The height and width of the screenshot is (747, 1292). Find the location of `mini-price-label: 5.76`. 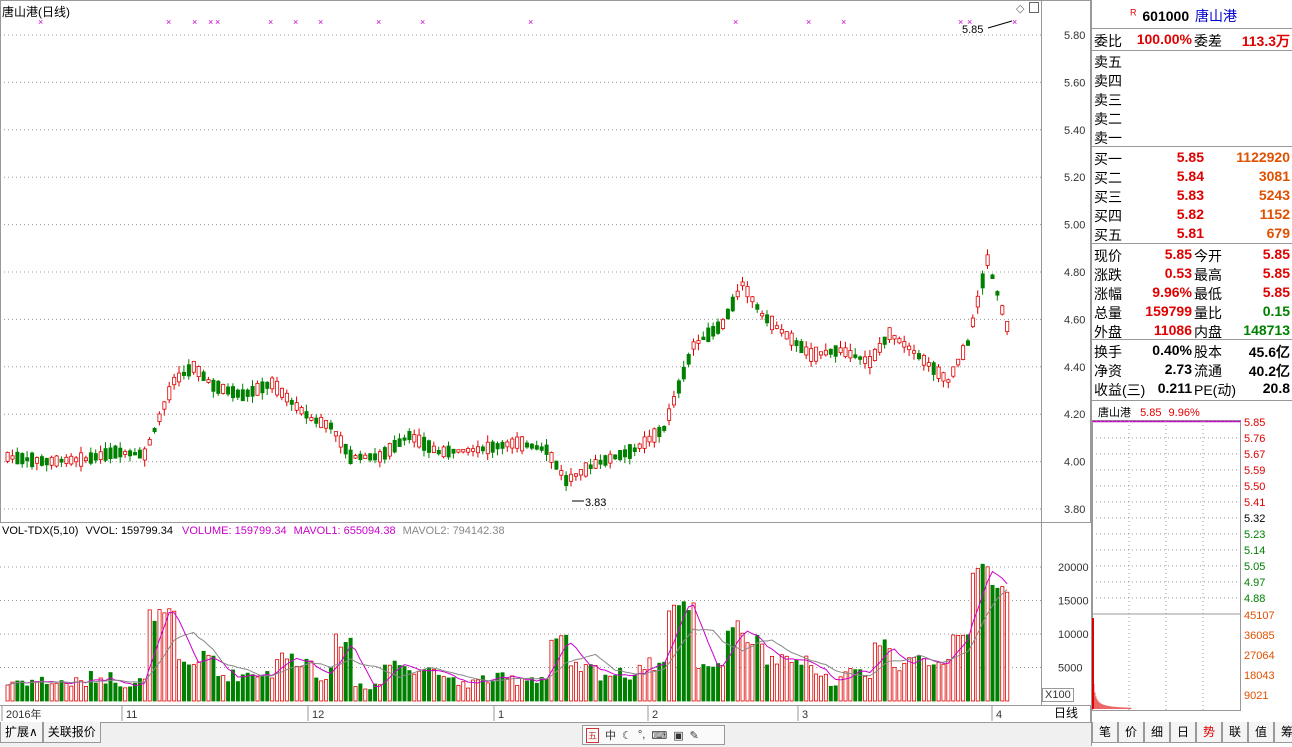

mini-price-label: 5.76 is located at coordinates (1254, 439).